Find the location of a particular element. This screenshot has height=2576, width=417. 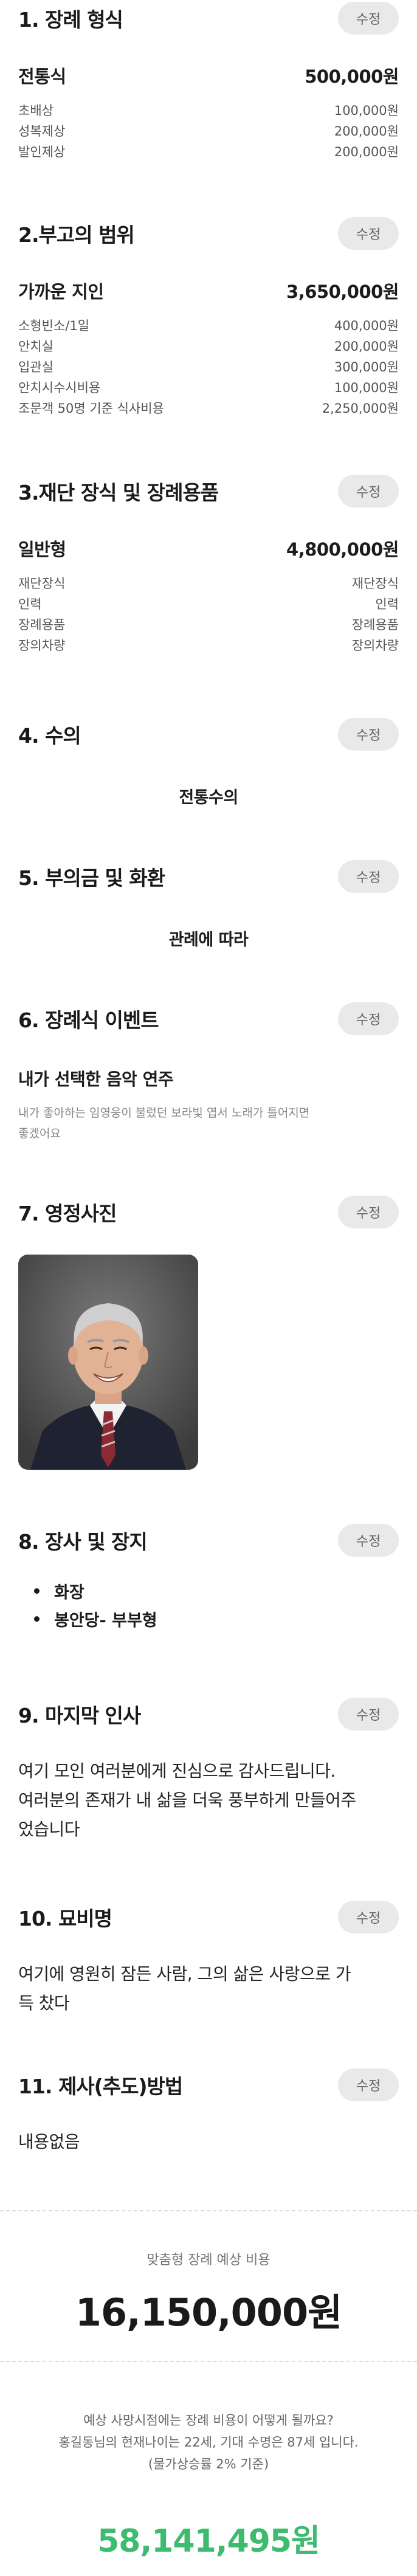

future-cost-basis: (물가상승률 2% 기준) is located at coordinates (208, 2464).